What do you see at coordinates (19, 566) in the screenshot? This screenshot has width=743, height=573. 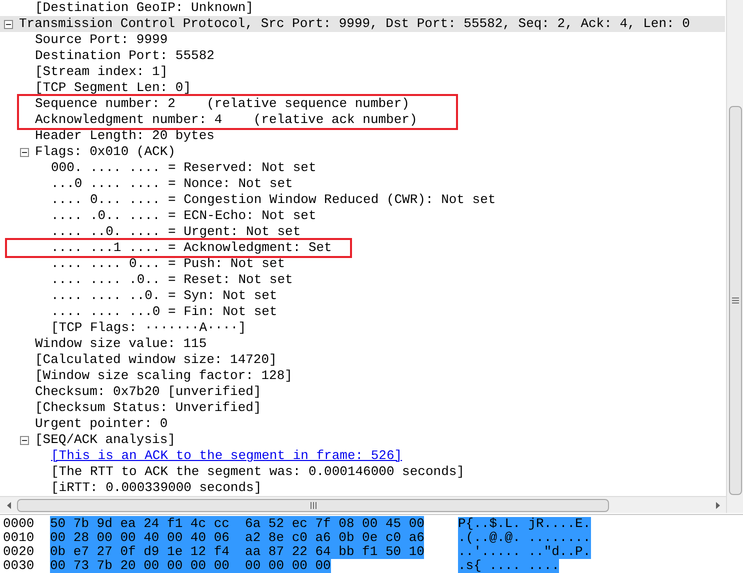 I see `byte-offset: 0030` at bounding box center [19, 566].